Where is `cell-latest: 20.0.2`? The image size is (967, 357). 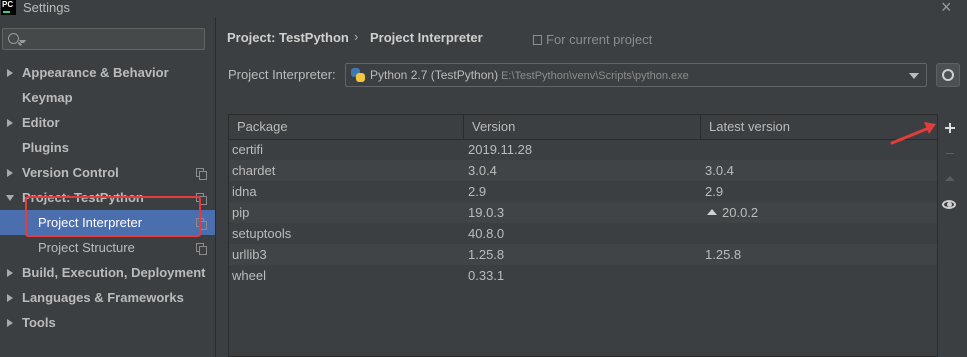 cell-latest: 20.0.2 is located at coordinates (730, 212).